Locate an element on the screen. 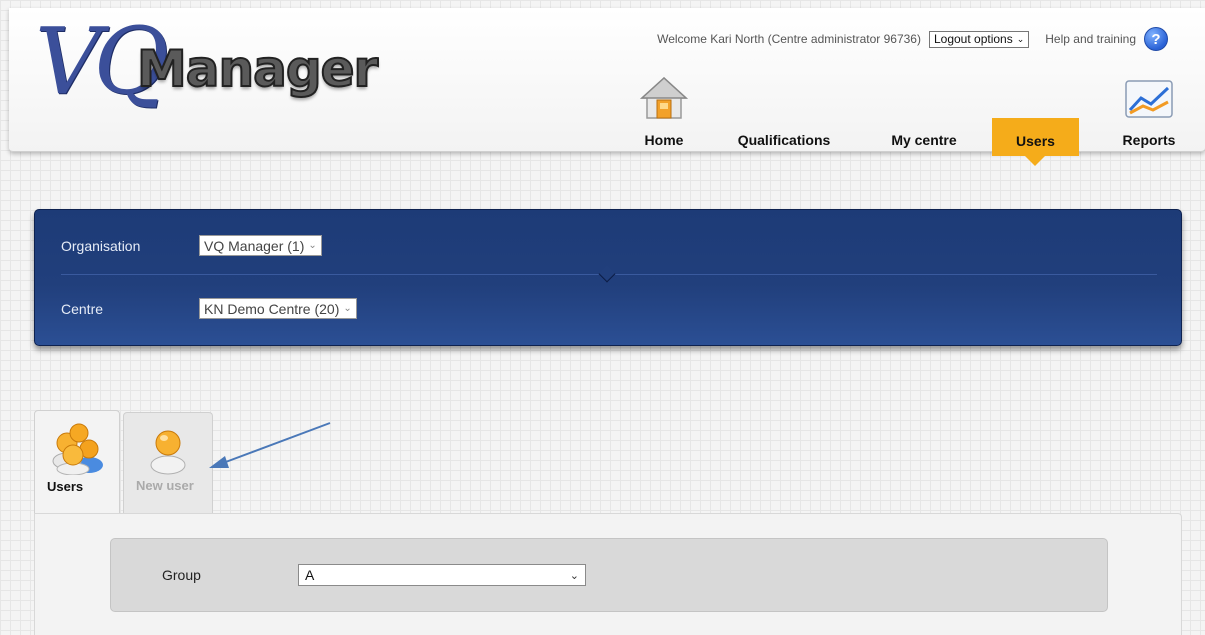 The height and width of the screenshot is (635, 1205). help-training-link: Help and training is located at coordinates (1090, 39).